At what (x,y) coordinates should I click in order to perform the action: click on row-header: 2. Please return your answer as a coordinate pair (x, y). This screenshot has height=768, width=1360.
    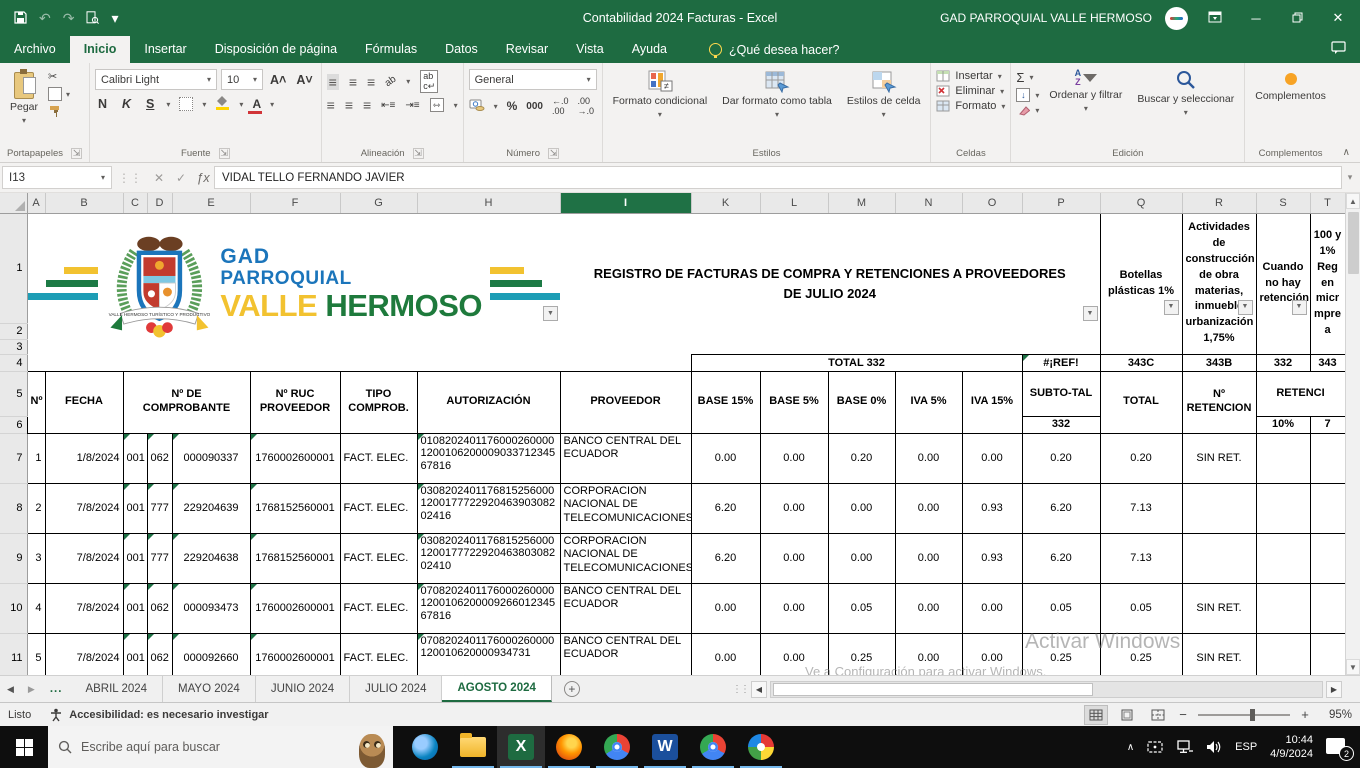
    Looking at the image, I should click on (14, 331).